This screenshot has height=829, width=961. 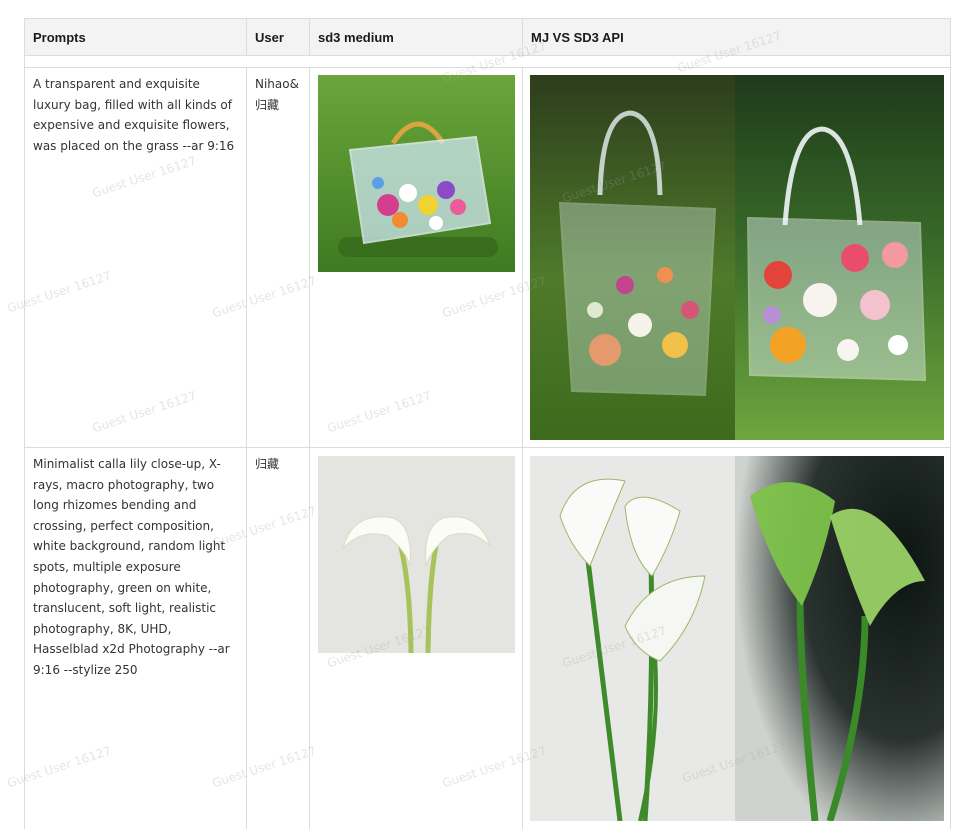 I want to click on user-cell: 归藏, so click(x=278, y=638).